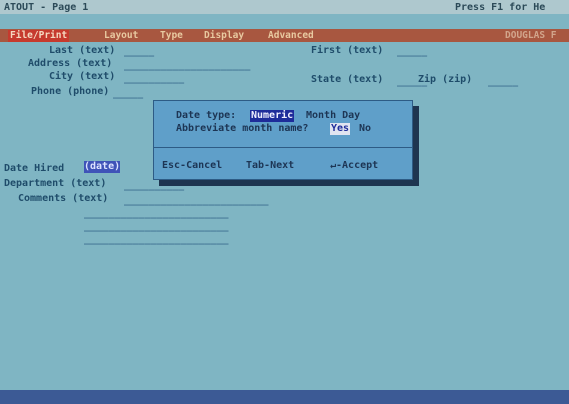 The image size is (569, 404). Describe the element at coordinates (70, 63) in the screenshot. I see `address-label: Address (text)` at that location.